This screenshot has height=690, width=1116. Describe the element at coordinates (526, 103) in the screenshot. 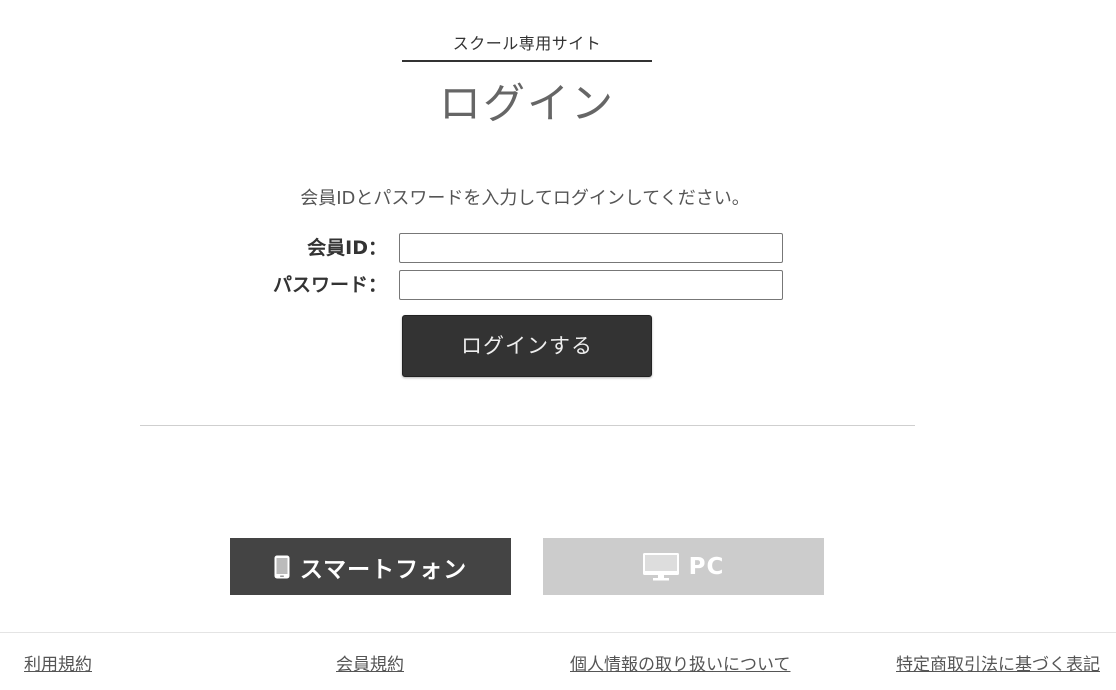

I see `page-title: ログイン` at that location.